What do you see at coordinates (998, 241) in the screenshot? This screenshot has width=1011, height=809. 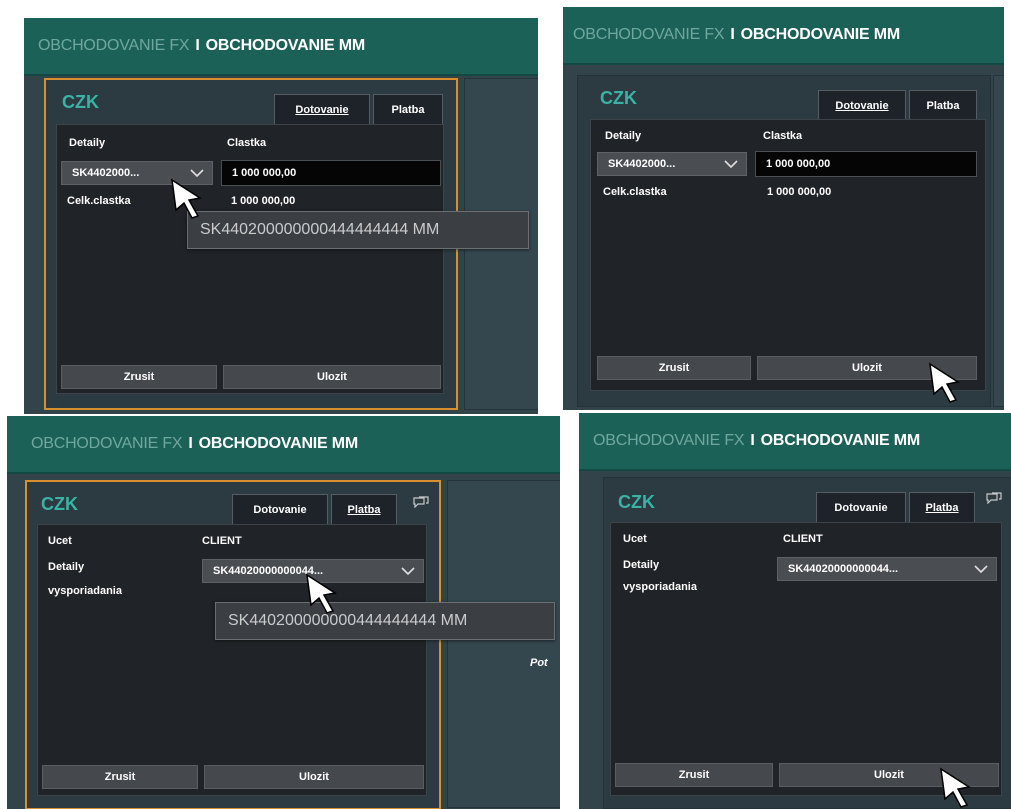 I see `right-panel` at bounding box center [998, 241].